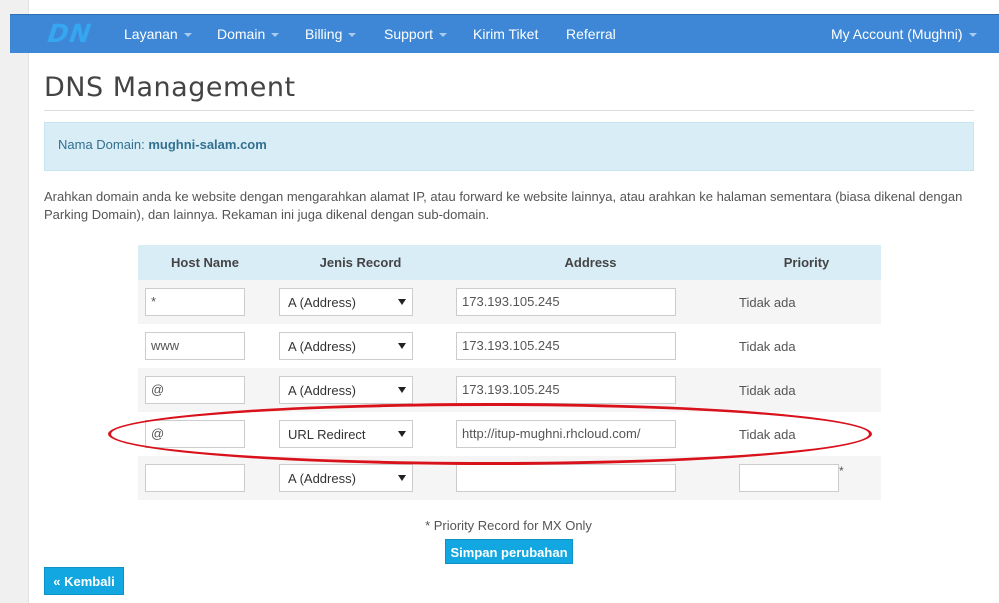  Describe the element at coordinates (591, 34) in the screenshot. I see `nav-referral: Referral` at that location.